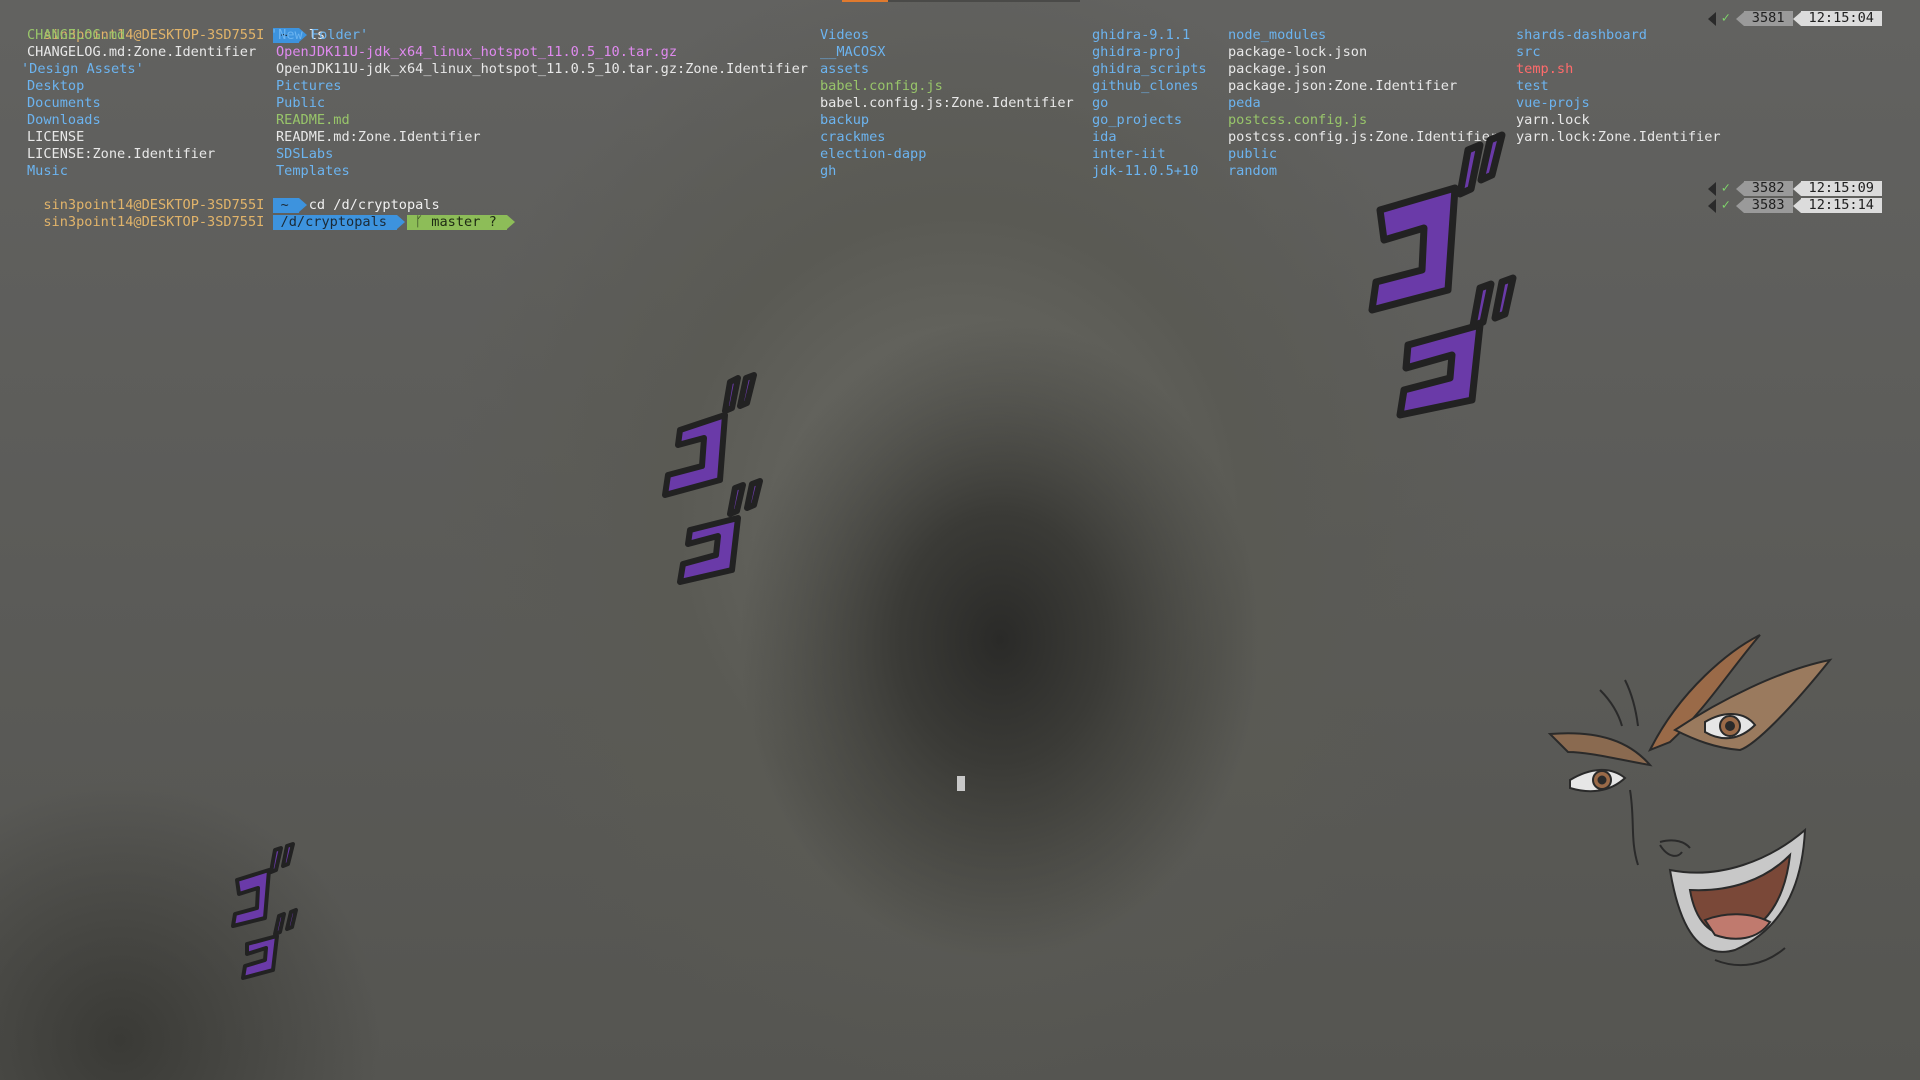 This screenshot has width=1920, height=1080. What do you see at coordinates (1145, 86) in the screenshot?
I see `ls-entry-dir: github_clones` at bounding box center [1145, 86].